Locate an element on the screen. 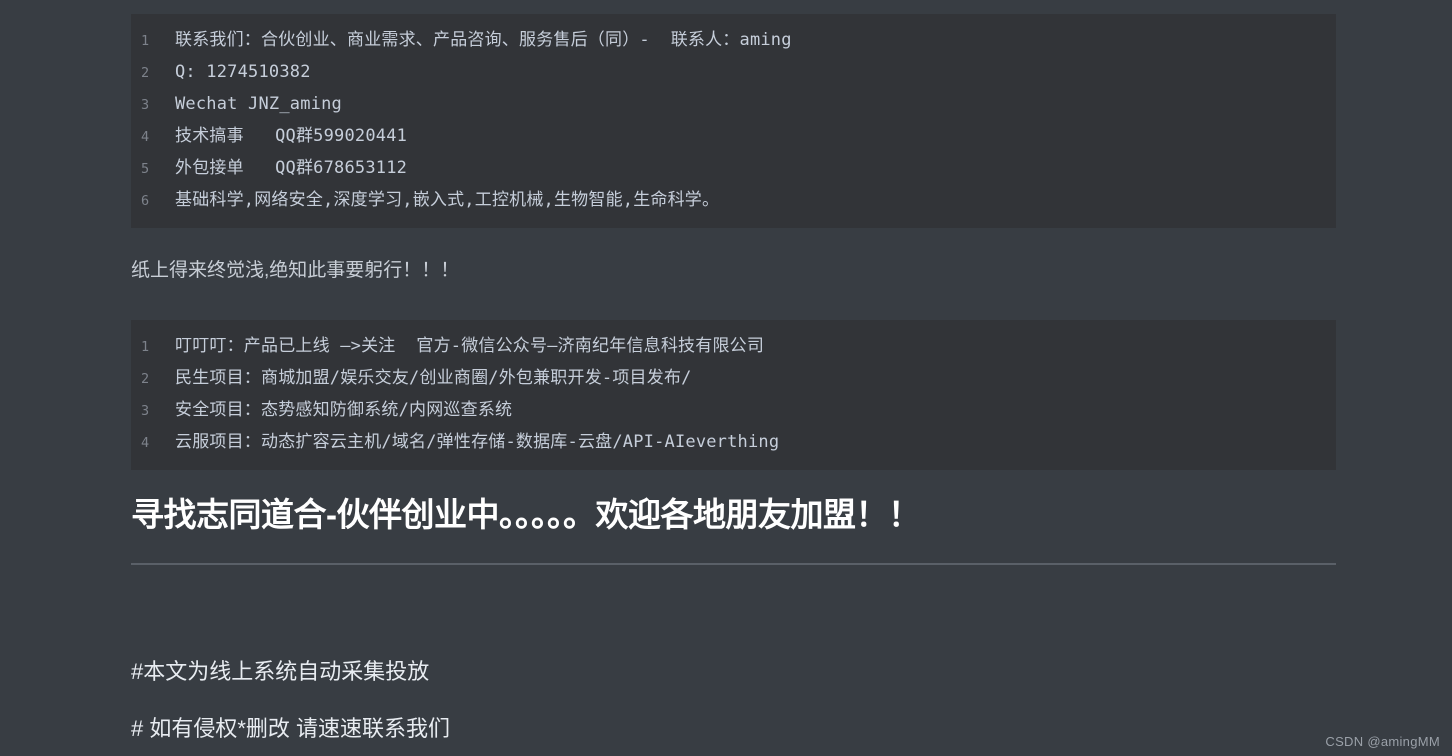 The image size is (1452, 756). auto-collect-note: #本文为线上系统自动采集投放 is located at coordinates (280, 671).